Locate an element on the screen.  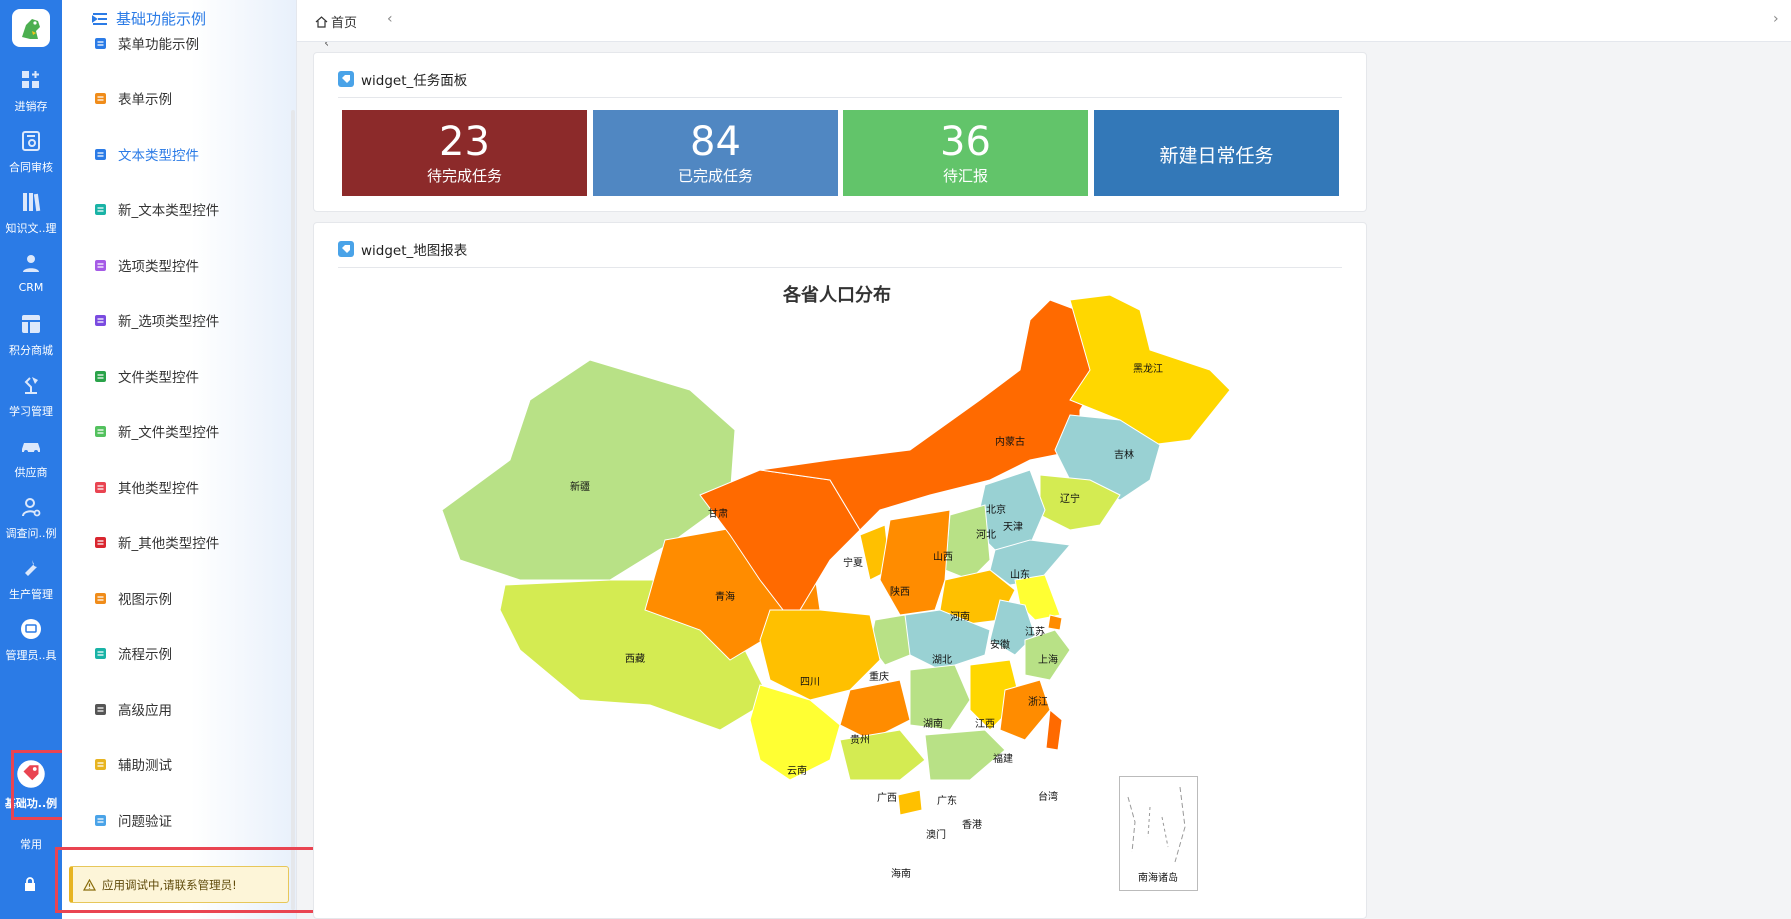
inset-label: 南海诸岛 is located at coordinates (1158, 878).